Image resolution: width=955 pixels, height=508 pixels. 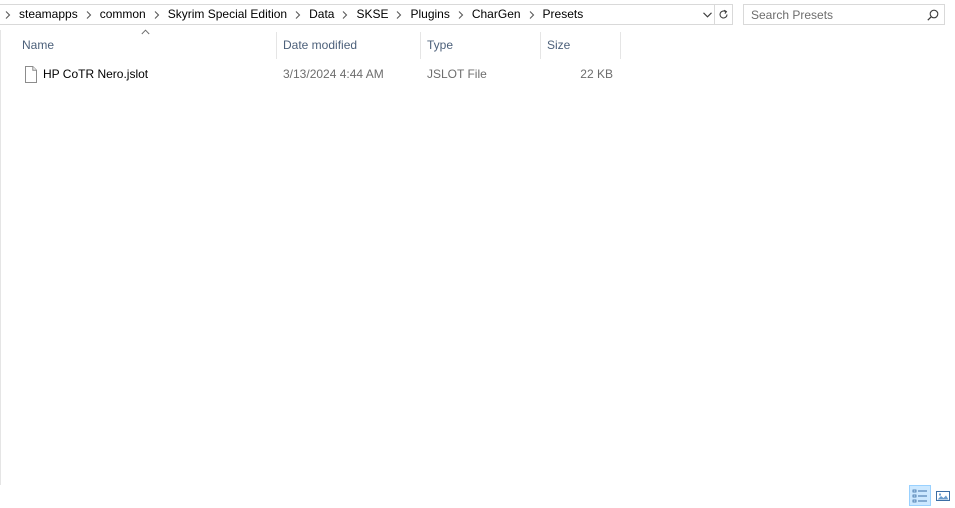 I want to click on column-header-date-modified: Date modified, so click(x=348, y=45).